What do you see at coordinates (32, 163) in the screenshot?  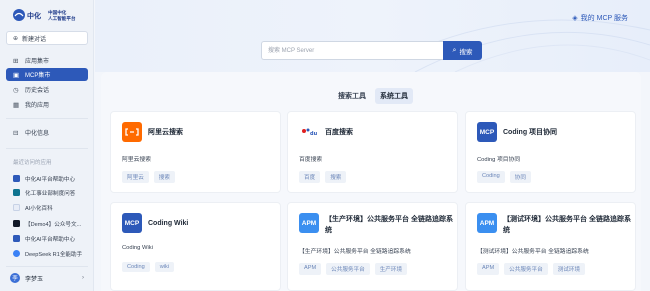 I see `recent-apps-heading: 最近访问的应用` at bounding box center [32, 163].